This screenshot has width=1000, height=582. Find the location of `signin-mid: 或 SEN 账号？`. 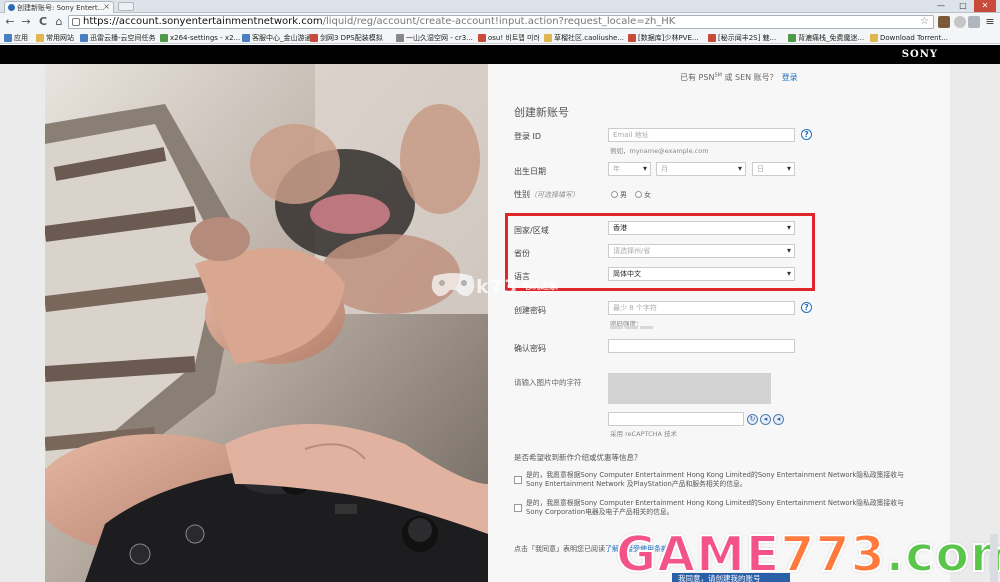

signin-mid: 或 SEN 账号？ is located at coordinates (749, 77).